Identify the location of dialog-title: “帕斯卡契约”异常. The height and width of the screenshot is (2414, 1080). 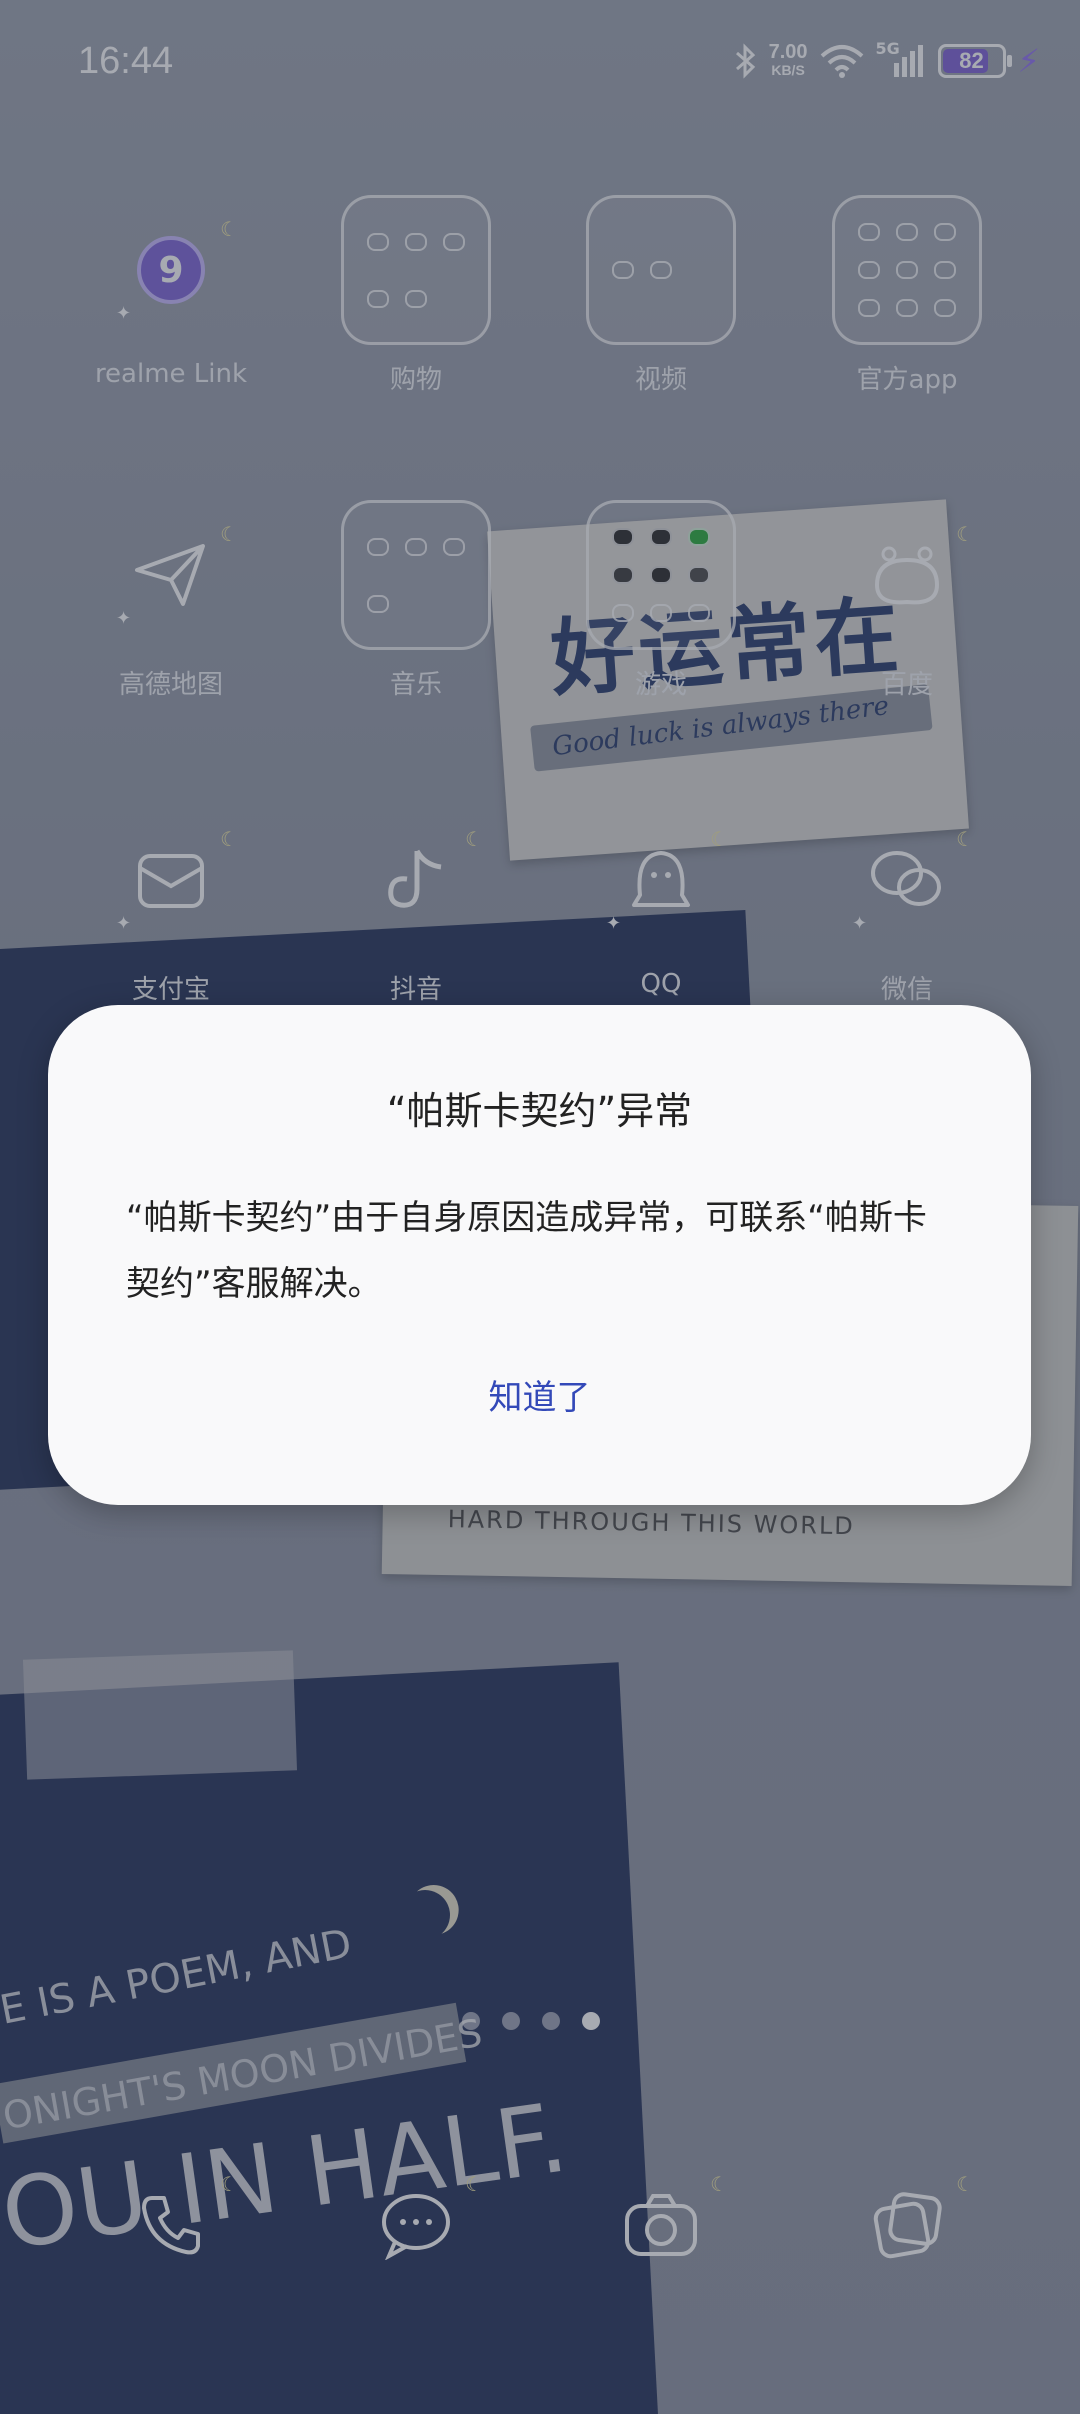
(539, 1111).